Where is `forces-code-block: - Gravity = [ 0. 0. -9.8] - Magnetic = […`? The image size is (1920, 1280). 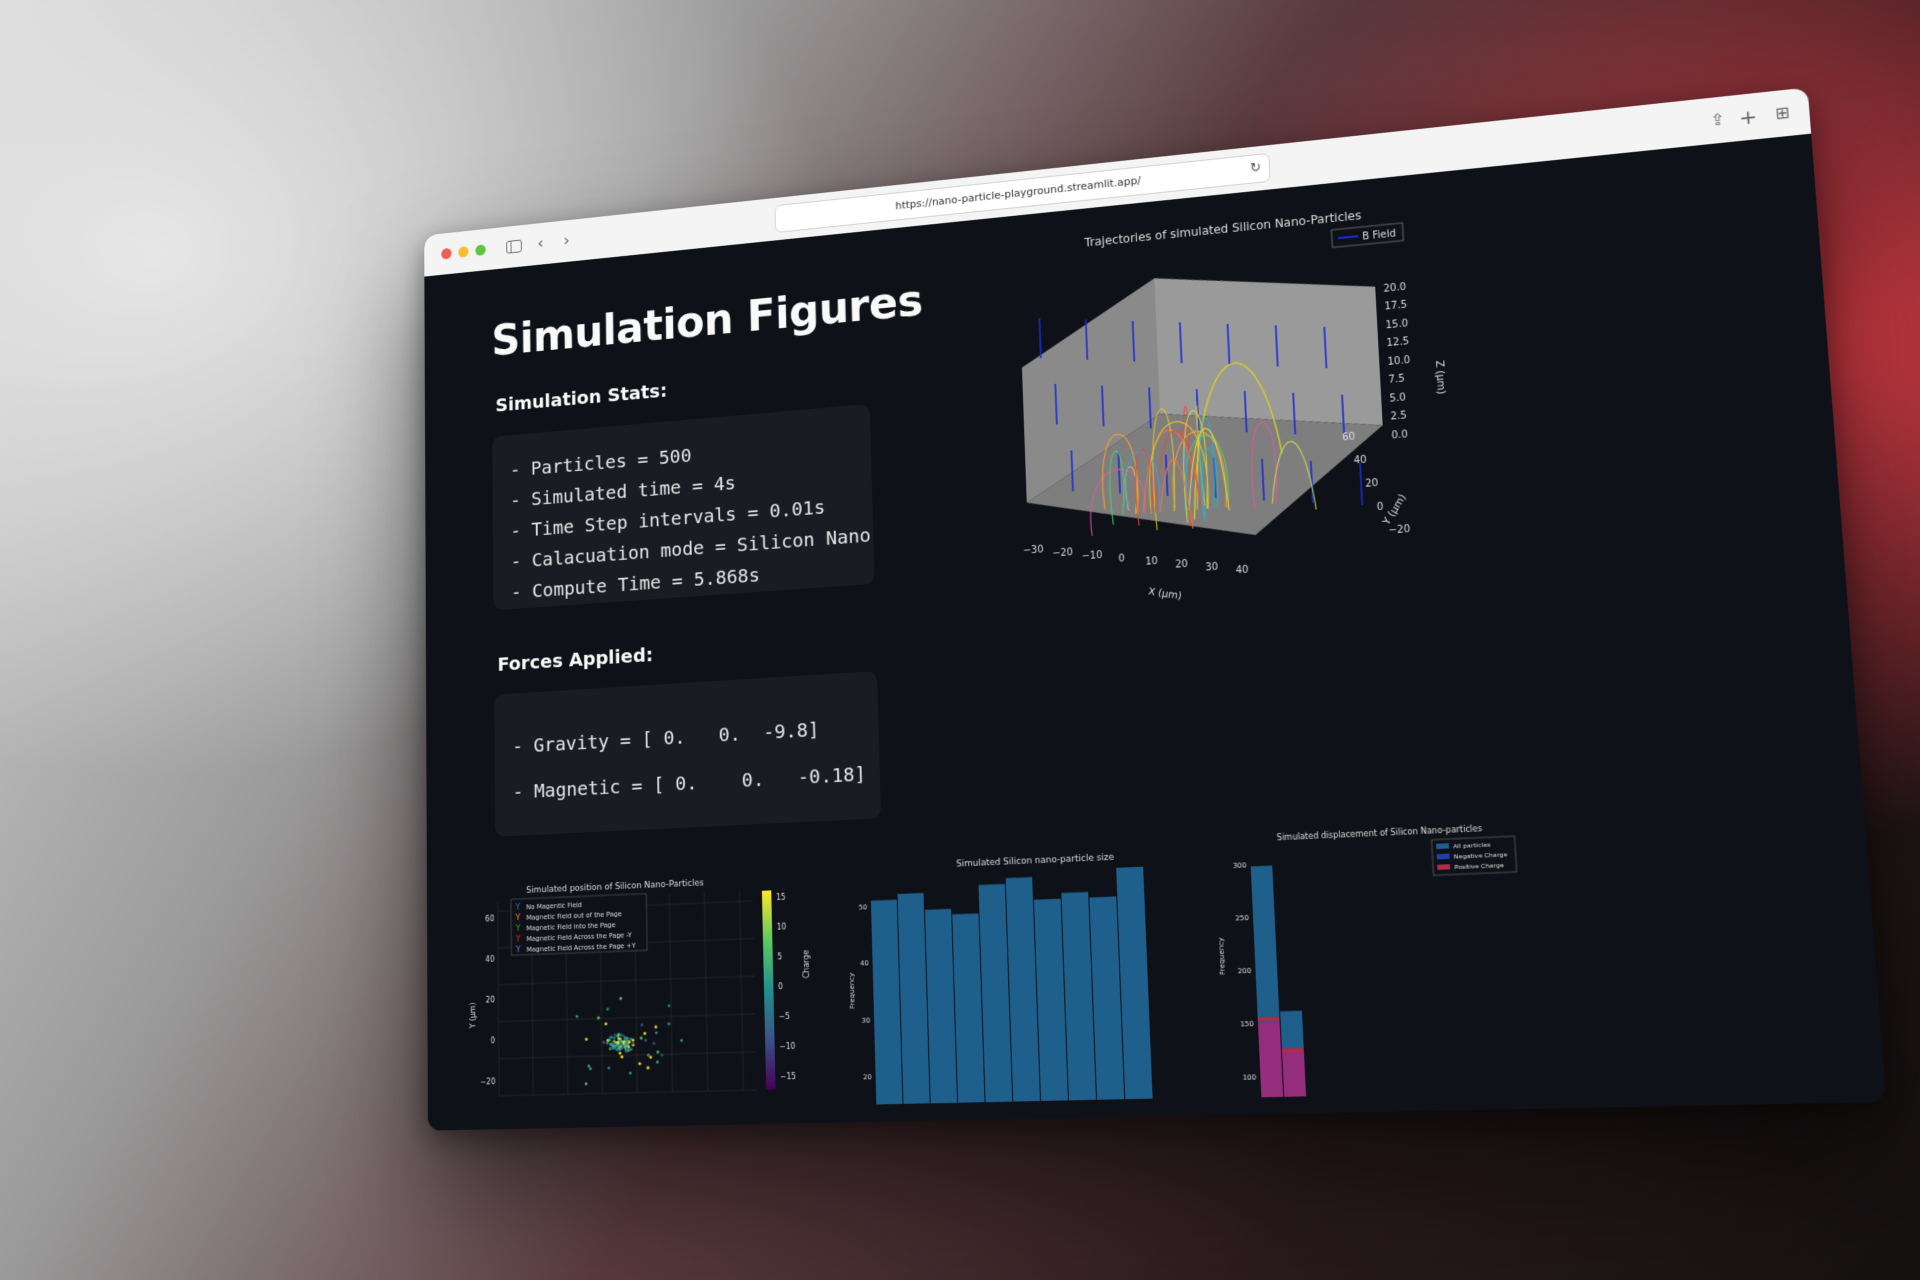
forces-code-block: - Gravity = [ 0. 0. -9.8] - Magnetic = [… is located at coordinates (688, 753).